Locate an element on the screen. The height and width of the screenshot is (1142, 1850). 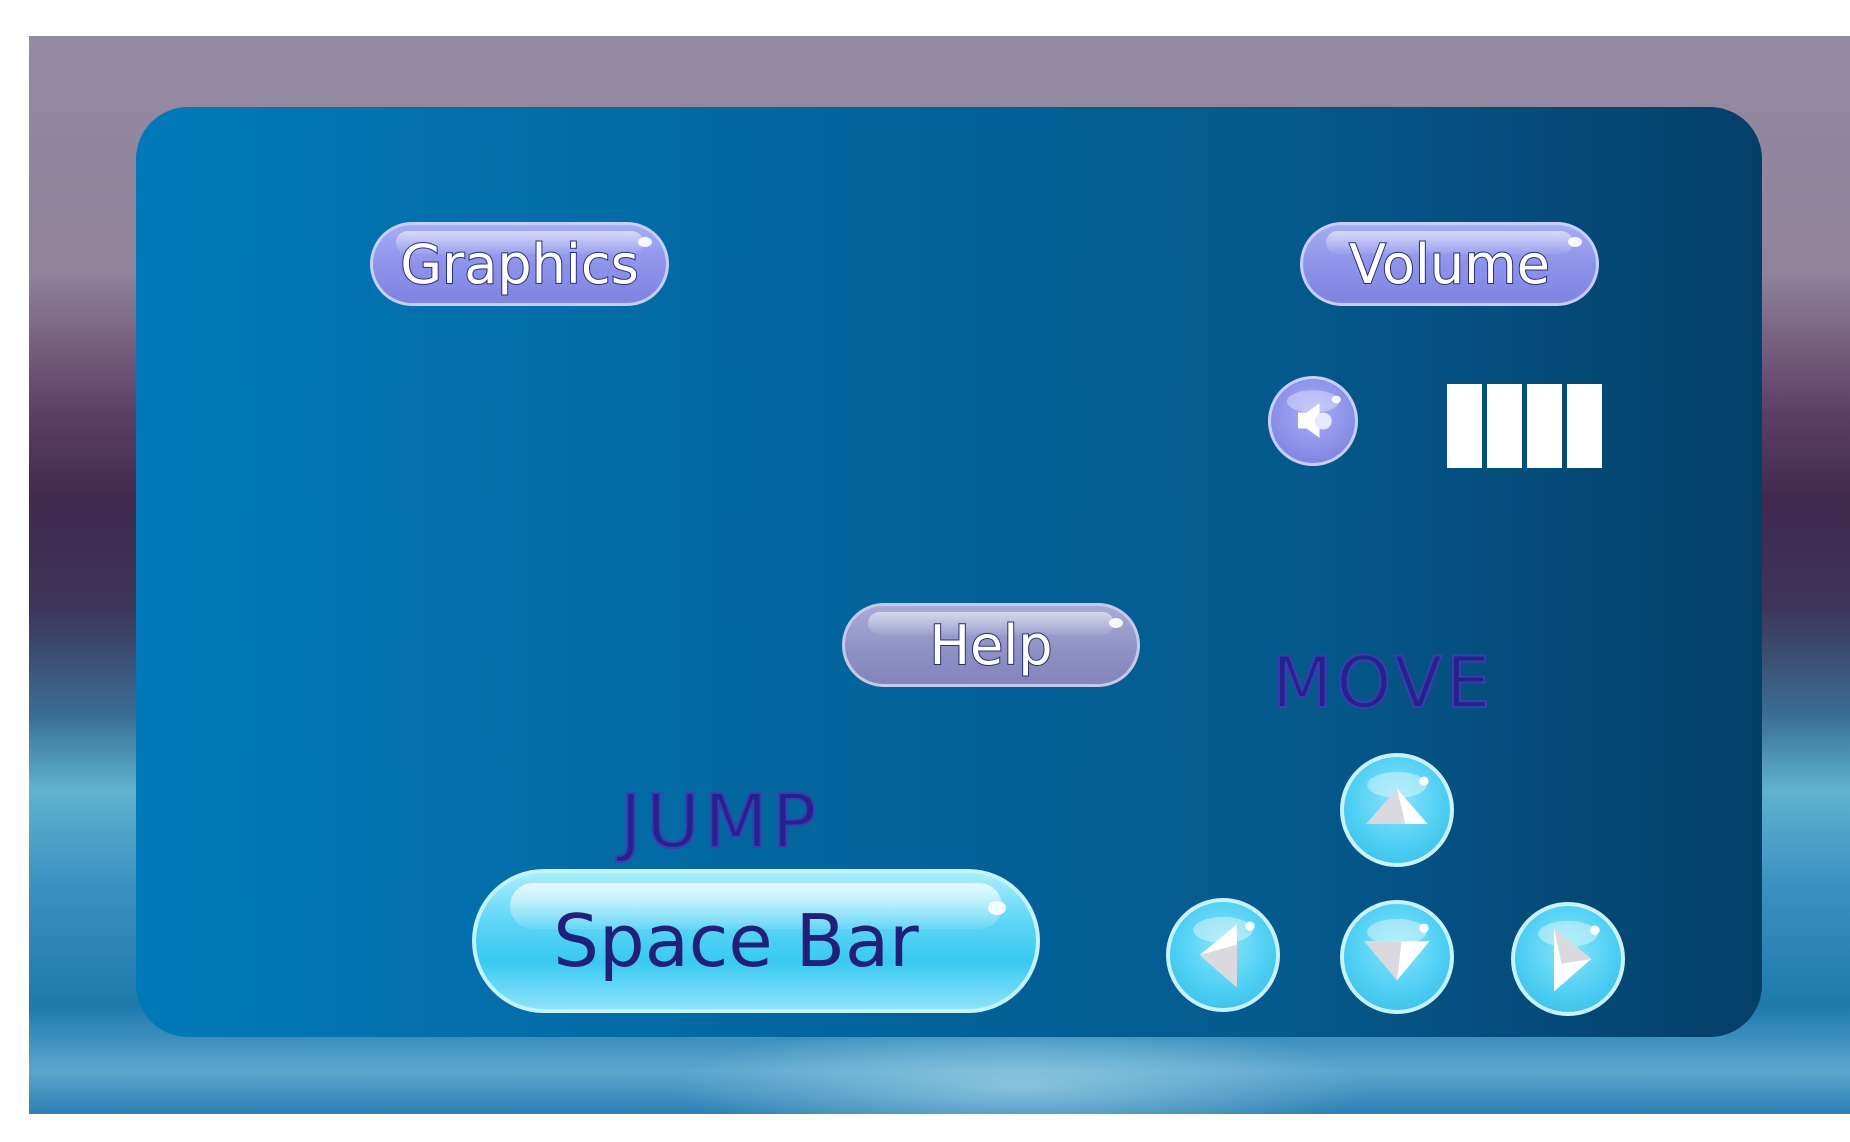
arrow-left-button is located at coordinates (1223, 955).